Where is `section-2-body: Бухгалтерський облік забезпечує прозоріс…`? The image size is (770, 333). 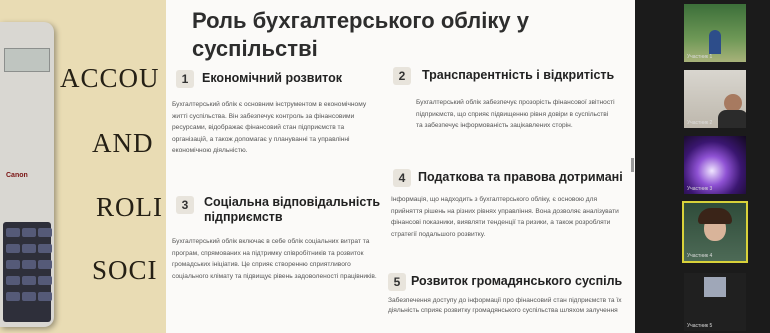 section-2-body: Бухгалтерський облік забезпечує прозоріс… is located at coordinates (515, 114).